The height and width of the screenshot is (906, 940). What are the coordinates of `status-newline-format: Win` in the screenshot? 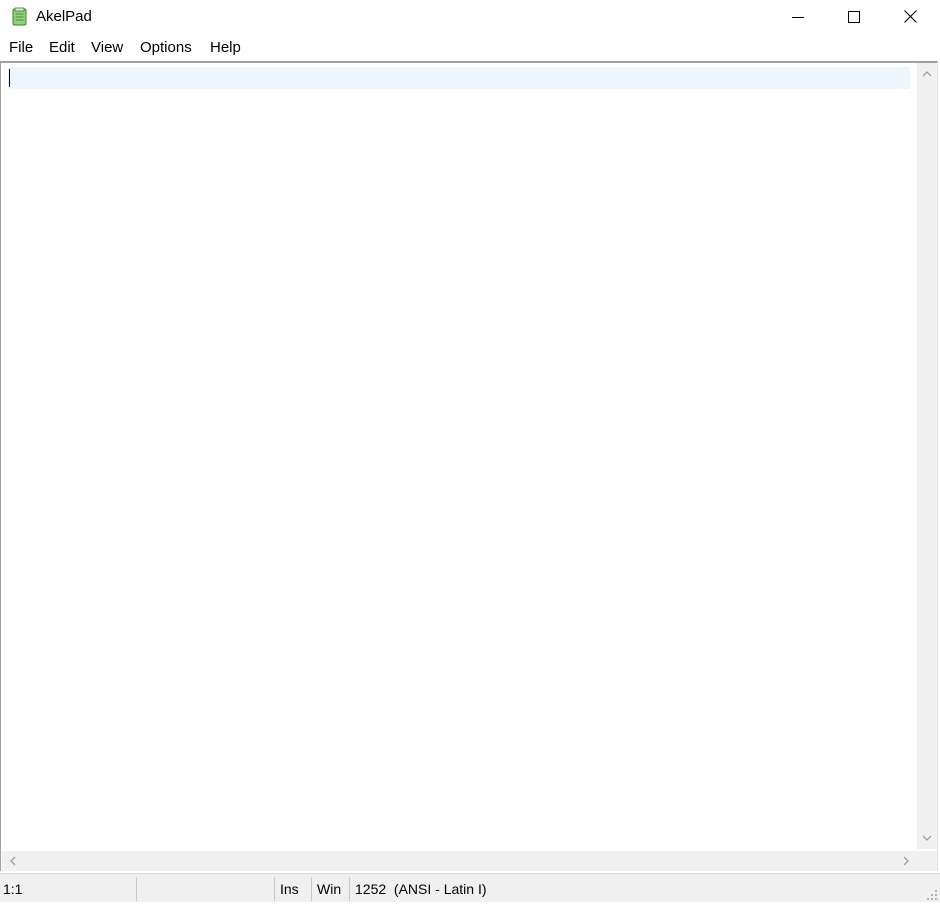 It's located at (329, 889).